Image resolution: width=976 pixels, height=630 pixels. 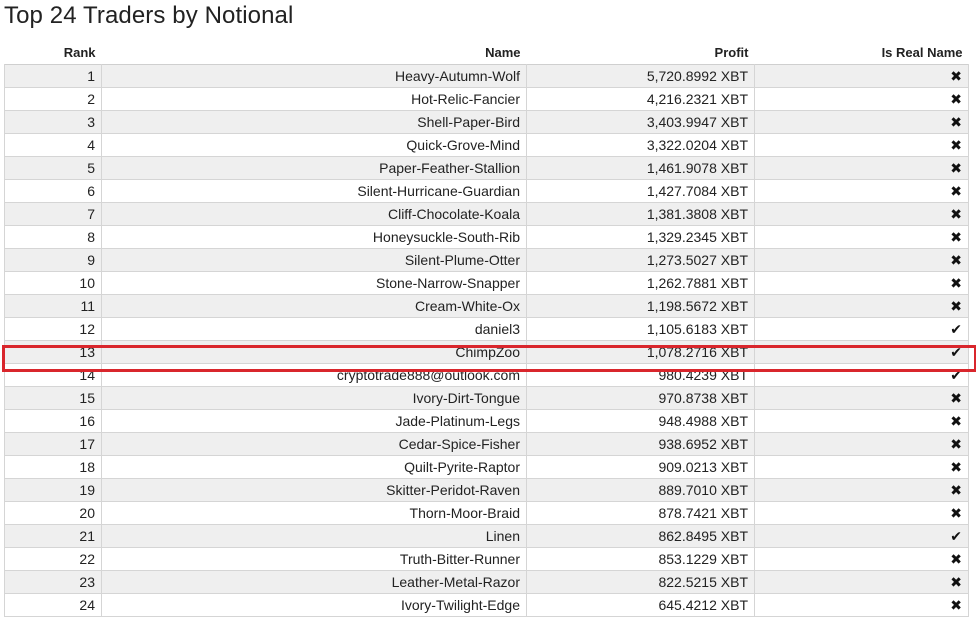 I want to click on rank-cell: 13, so click(x=53, y=352).